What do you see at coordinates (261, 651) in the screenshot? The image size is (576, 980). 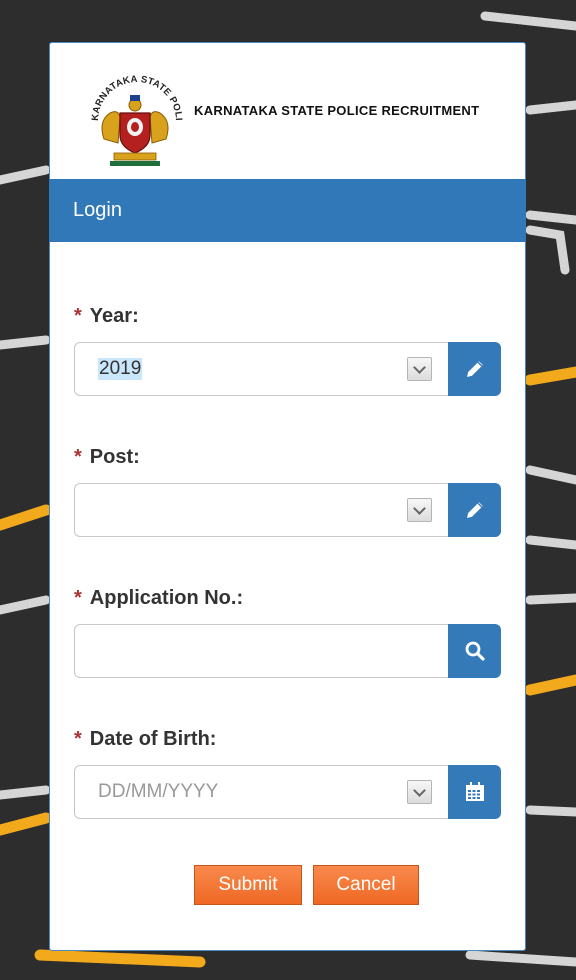 I see `application-no-input` at bounding box center [261, 651].